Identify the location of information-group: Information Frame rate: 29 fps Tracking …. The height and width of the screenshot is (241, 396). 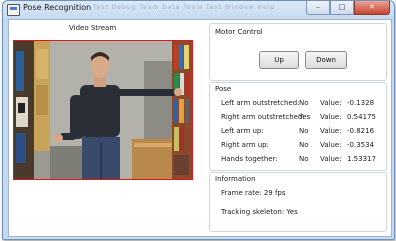
(298, 202).